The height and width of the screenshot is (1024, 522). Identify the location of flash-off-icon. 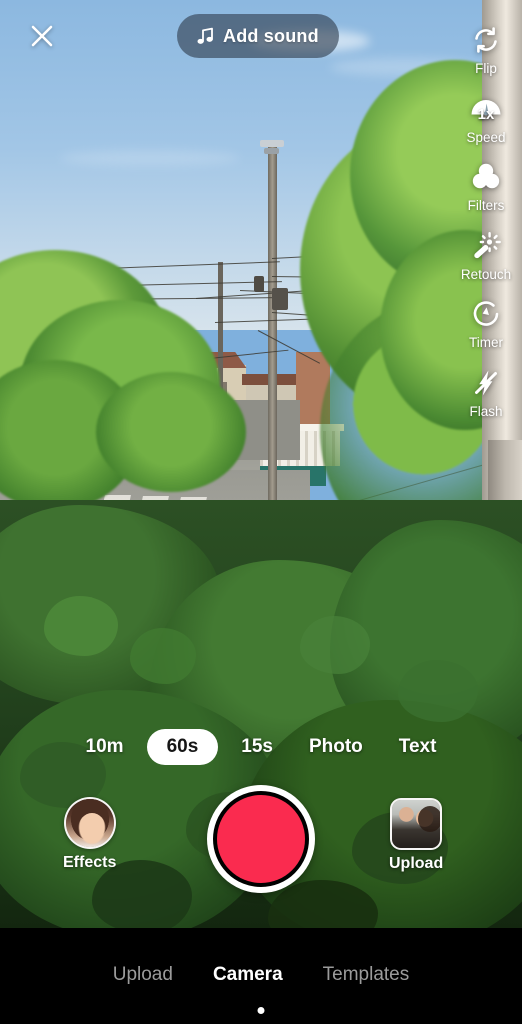
(486, 383).